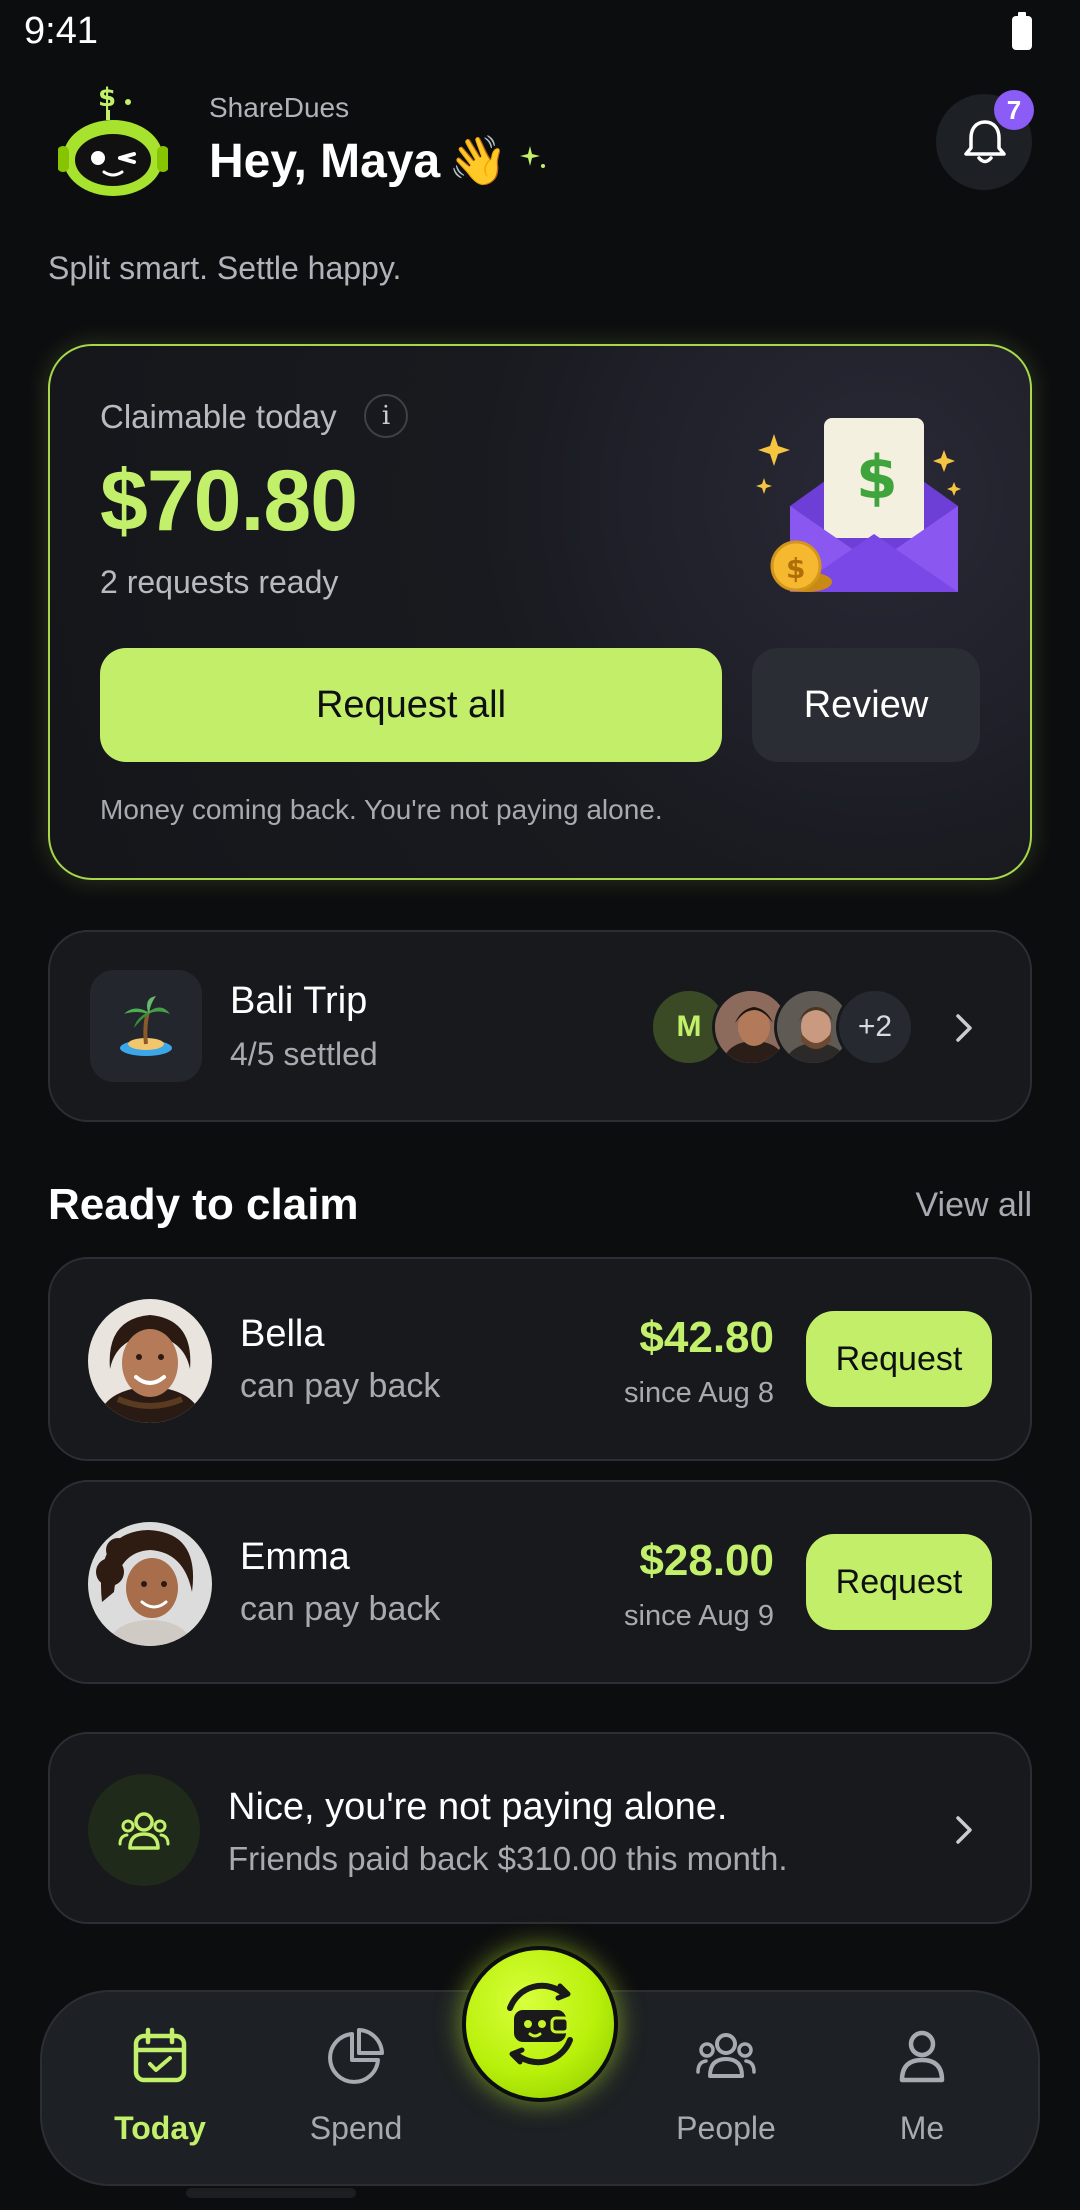  I want to click on robot-wallet-icon, so click(540, 2024).